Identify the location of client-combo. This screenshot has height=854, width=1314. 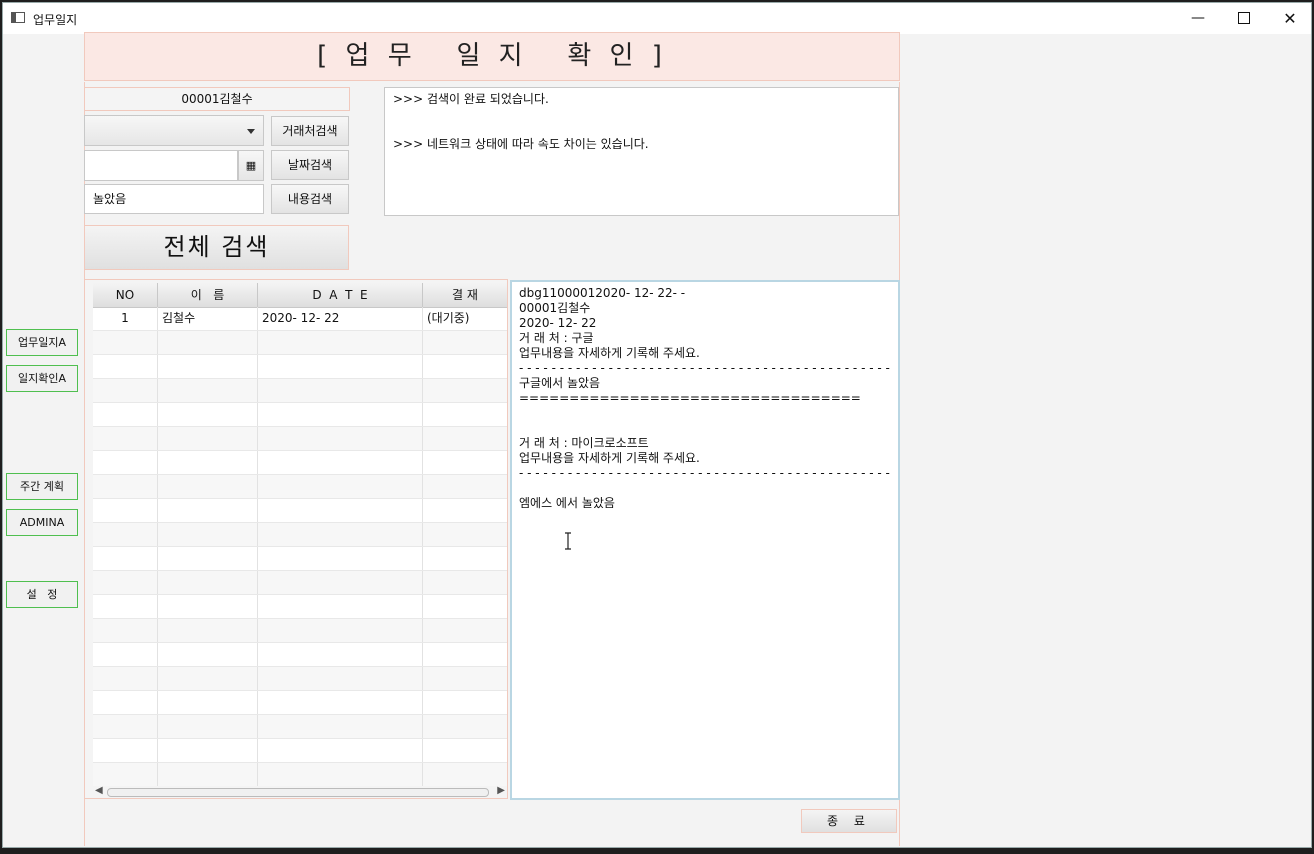
(174, 130).